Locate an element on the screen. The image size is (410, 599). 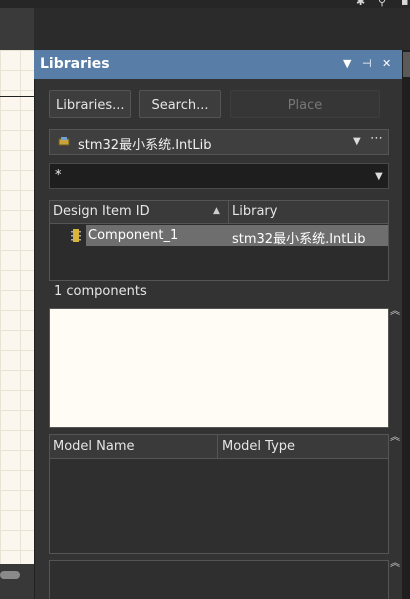
component-icon is located at coordinates (76, 235).